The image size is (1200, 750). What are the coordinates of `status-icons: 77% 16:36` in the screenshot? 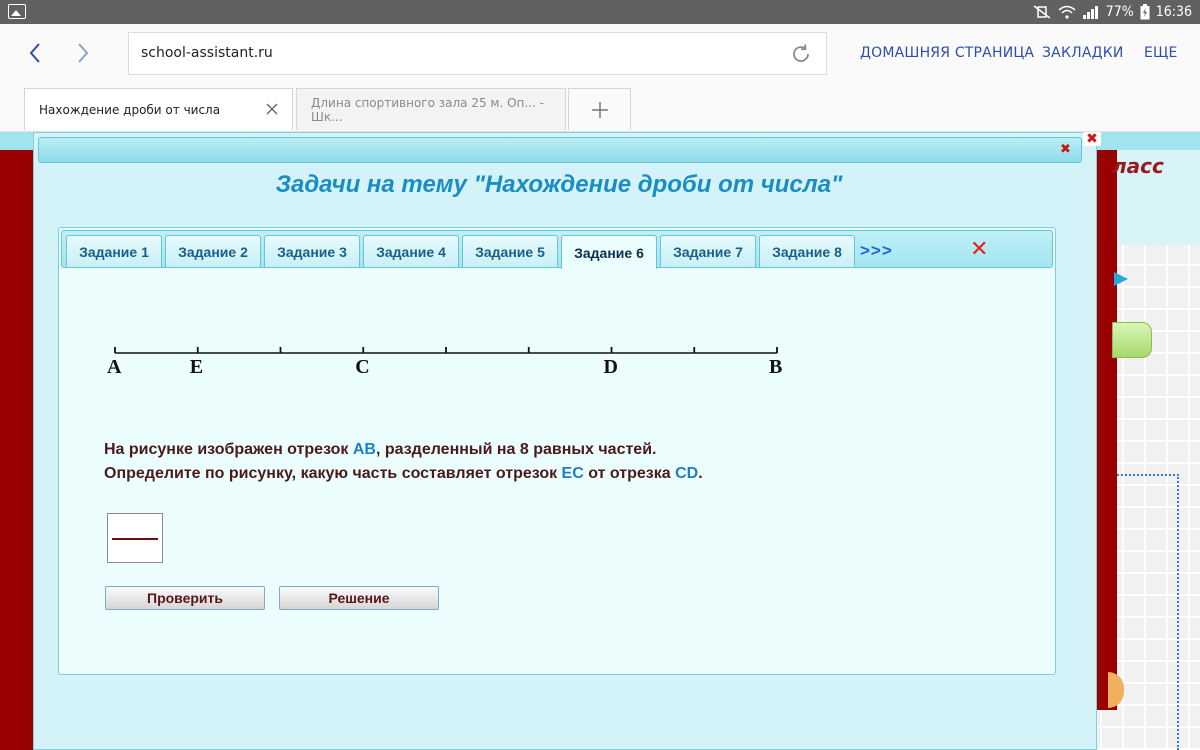 It's located at (1112, 12).